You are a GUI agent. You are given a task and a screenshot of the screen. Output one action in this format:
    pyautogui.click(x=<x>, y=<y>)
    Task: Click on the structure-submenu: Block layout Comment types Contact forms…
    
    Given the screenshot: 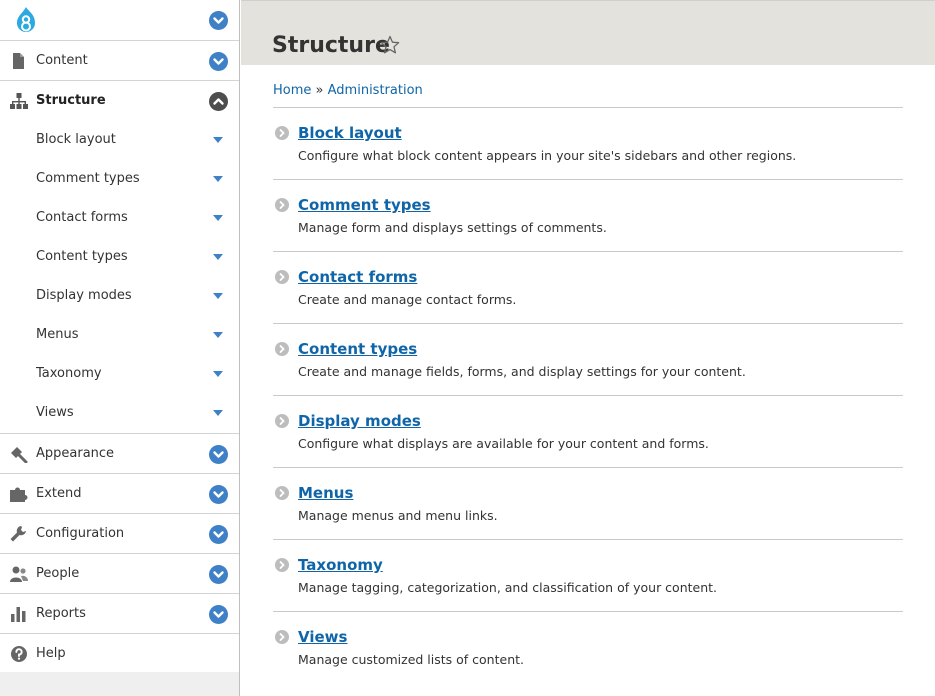 What is the action you would take?
    pyautogui.click(x=119, y=277)
    